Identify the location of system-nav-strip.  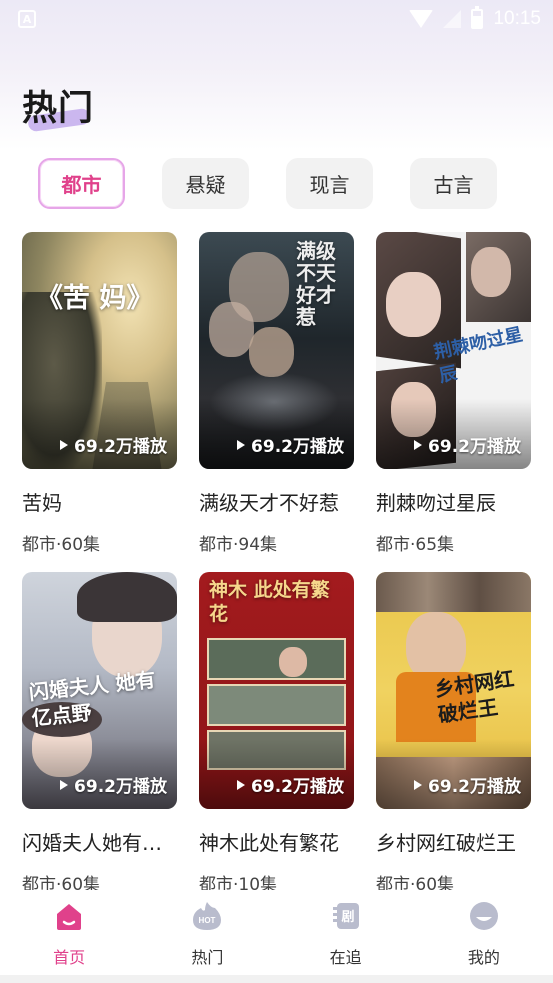
(276, 979).